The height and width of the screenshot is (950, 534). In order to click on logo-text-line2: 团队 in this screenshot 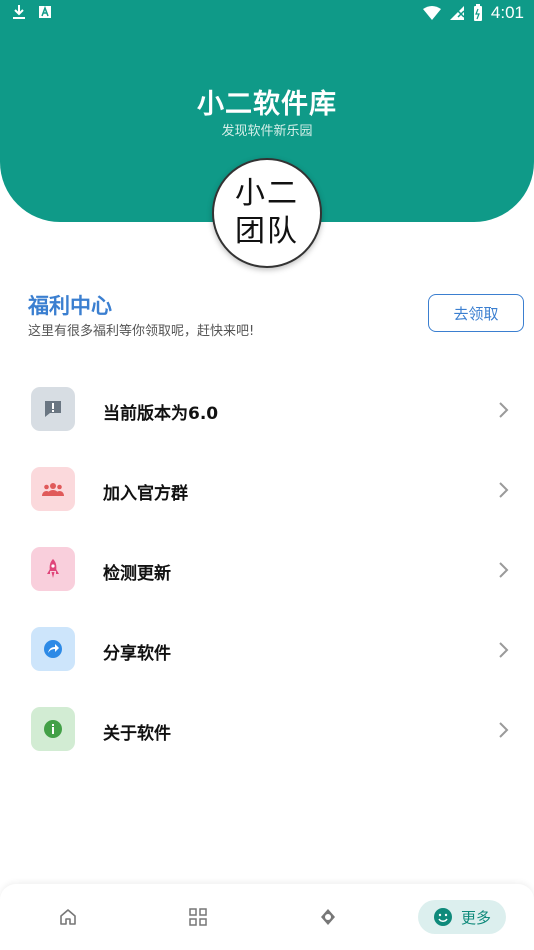, I will do `click(267, 231)`.